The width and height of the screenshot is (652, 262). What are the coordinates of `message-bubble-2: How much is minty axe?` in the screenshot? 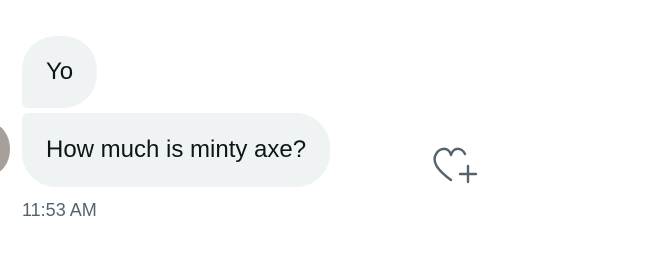 It's located at (176, 150).